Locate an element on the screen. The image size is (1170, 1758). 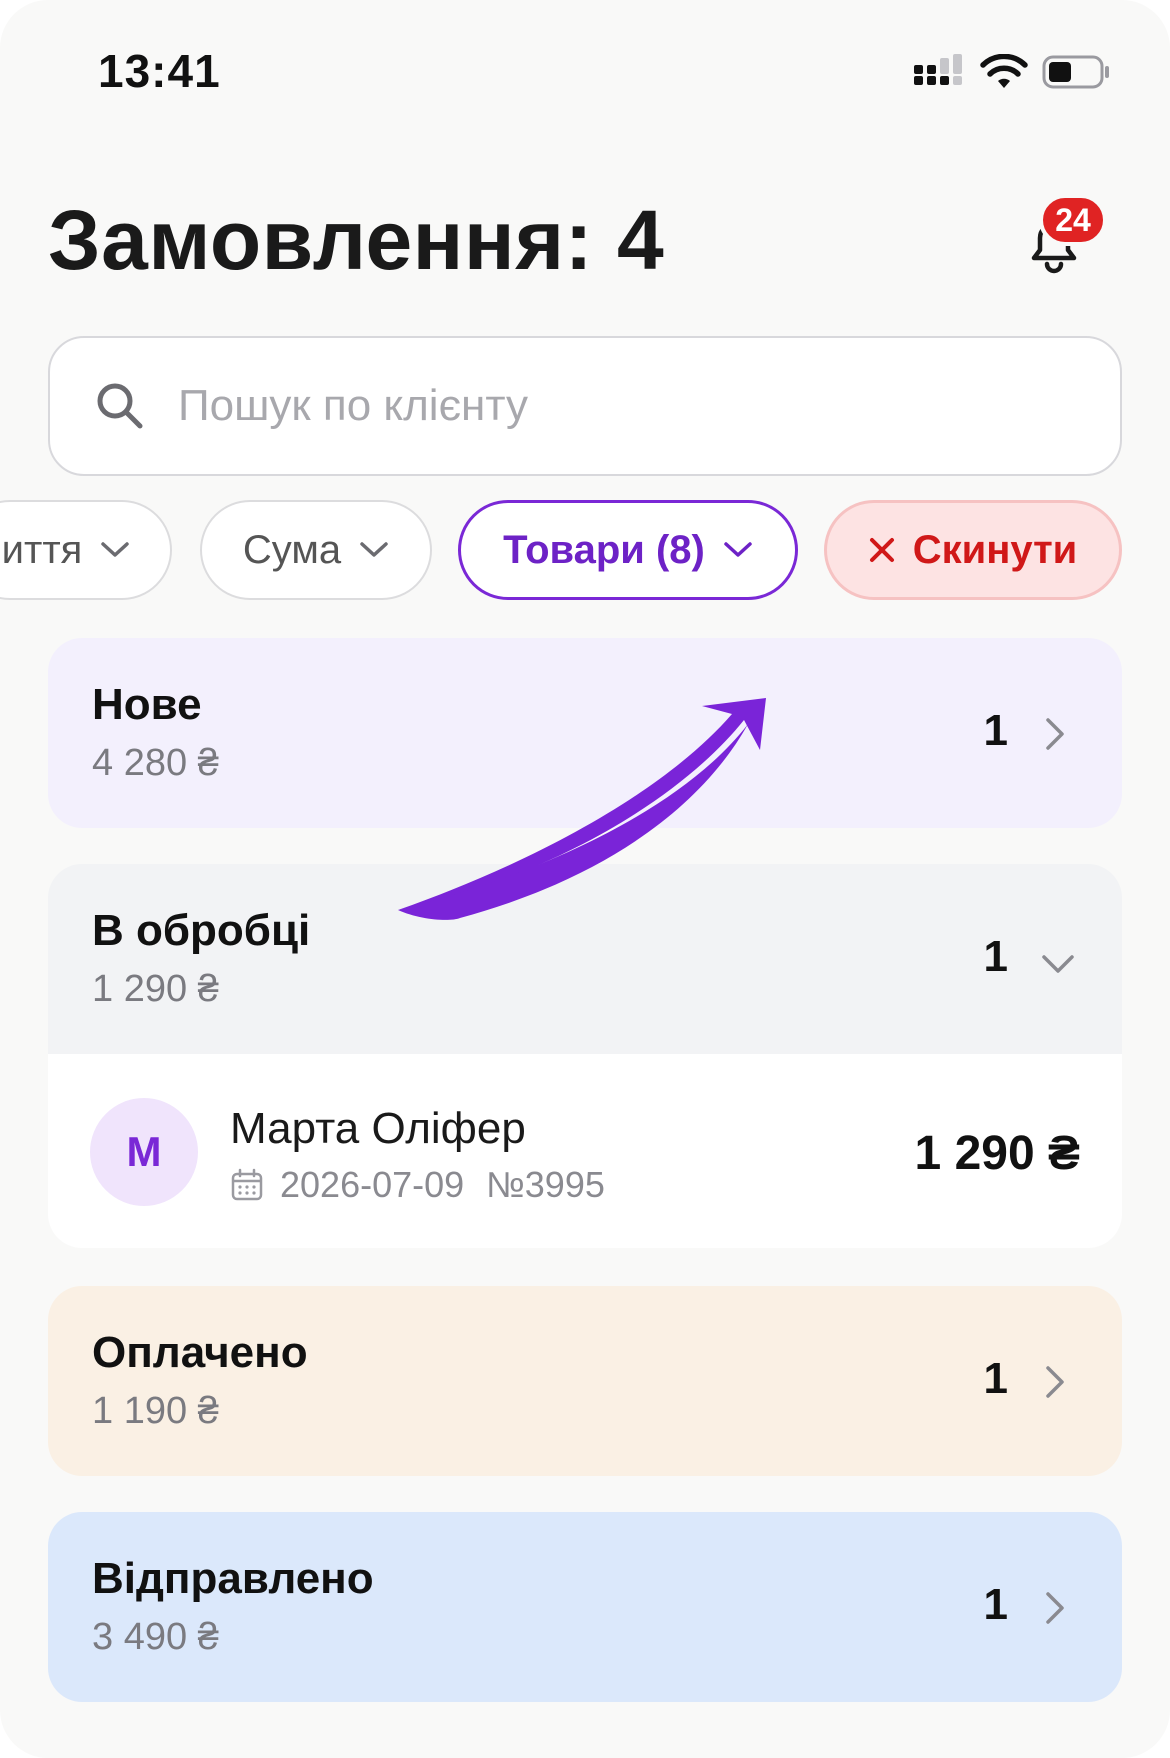
status-group-shipped: Відправлено 3 490 ₴ 1 is located at coordinates (585, 1607).